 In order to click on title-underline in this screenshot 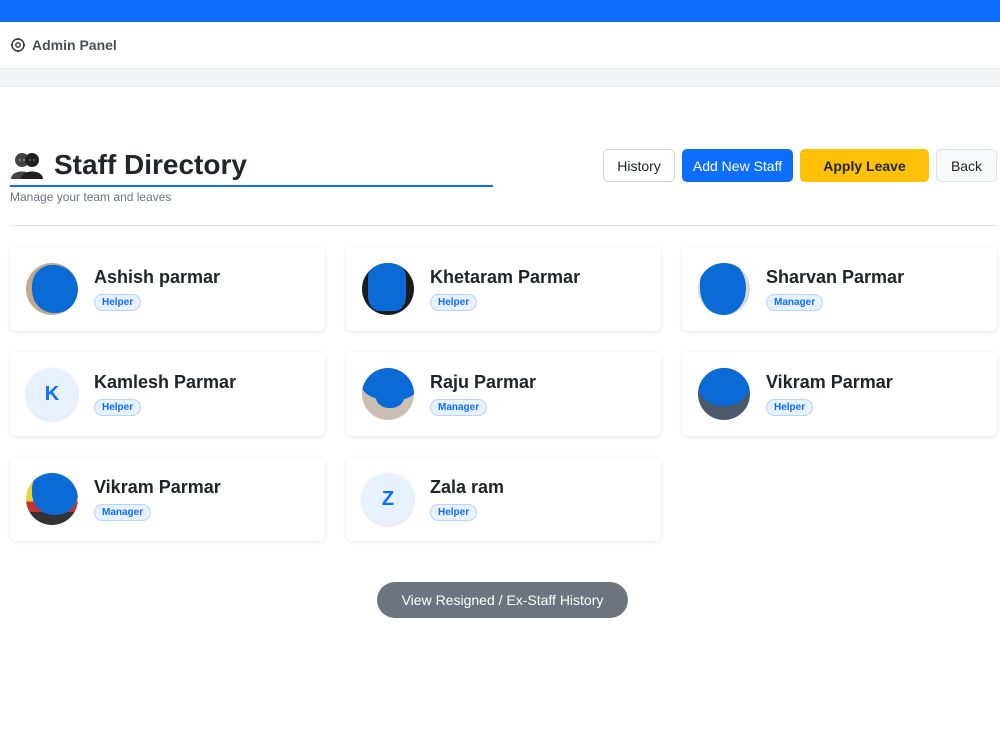, I will do `click(251, 186)`.